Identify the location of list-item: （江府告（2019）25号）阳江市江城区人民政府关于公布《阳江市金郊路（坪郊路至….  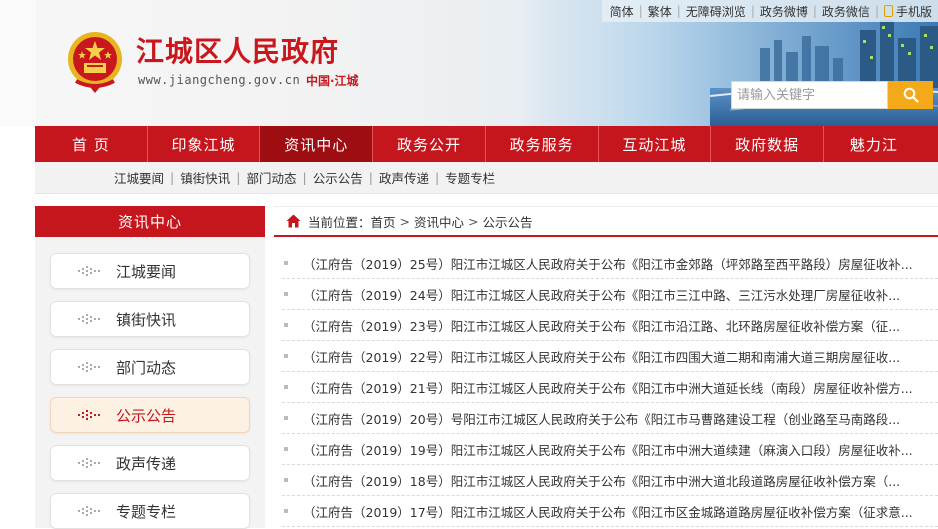
(610, 263).